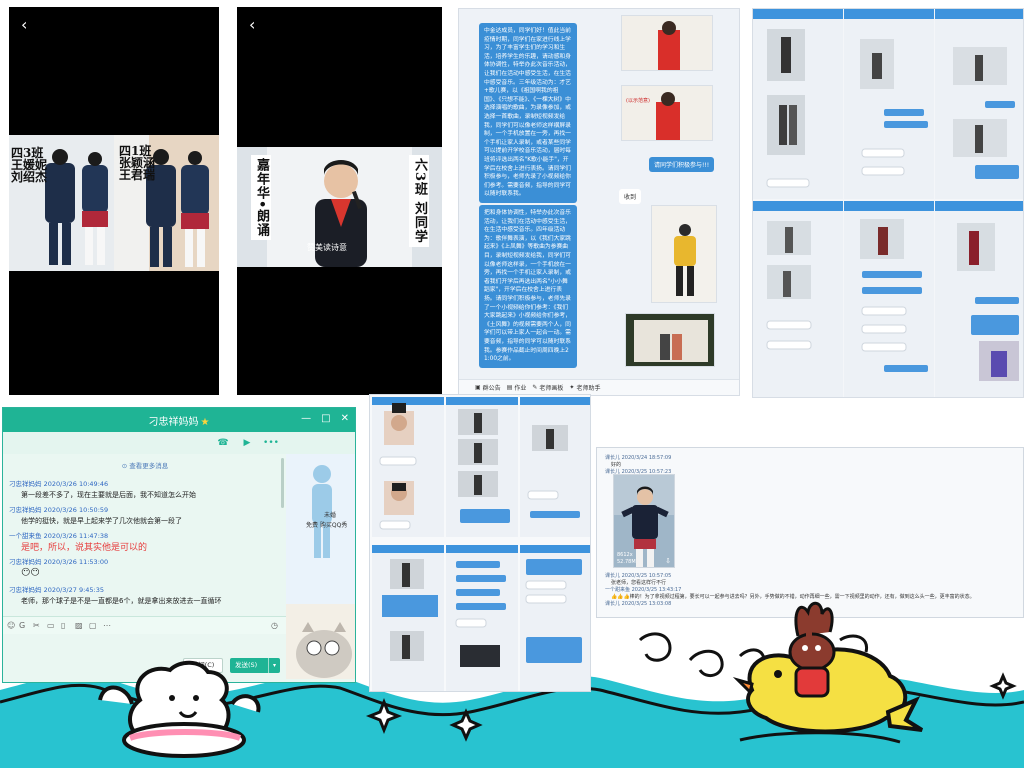 The image size is (1024, 768). Describe the element at coordinates (22, 625) in the screenshot. I see `gif-icon: G` at that location.